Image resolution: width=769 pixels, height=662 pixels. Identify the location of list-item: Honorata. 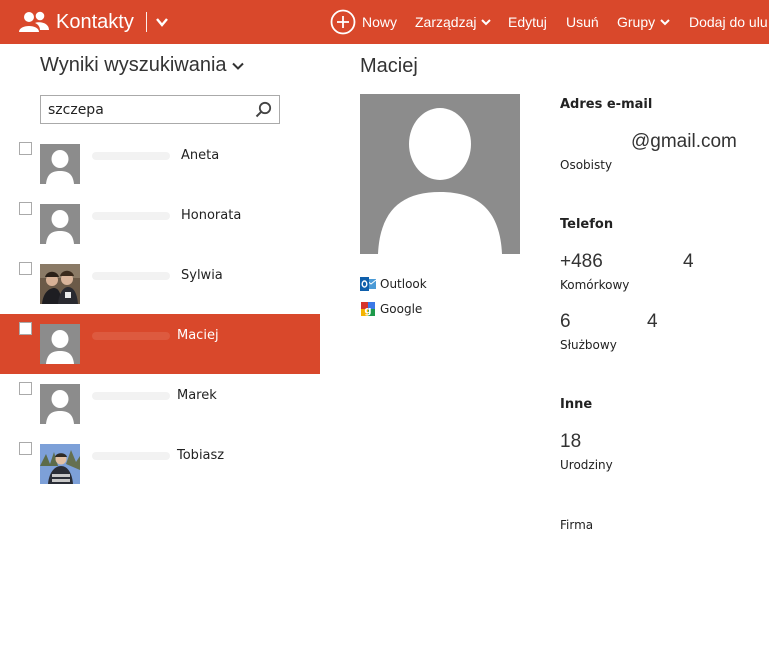
(160, 224).